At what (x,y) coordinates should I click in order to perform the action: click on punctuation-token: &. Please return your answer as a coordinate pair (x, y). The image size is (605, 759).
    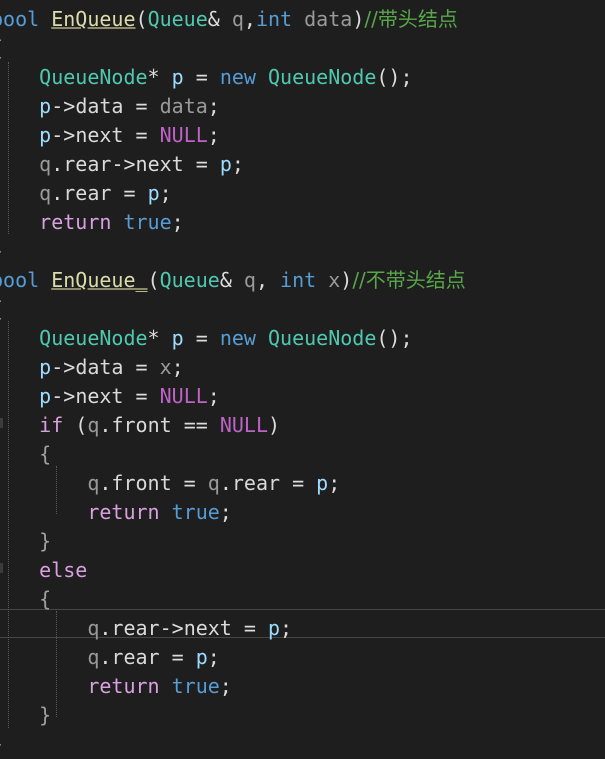
    Looking at the image, I should click on (219, 19).